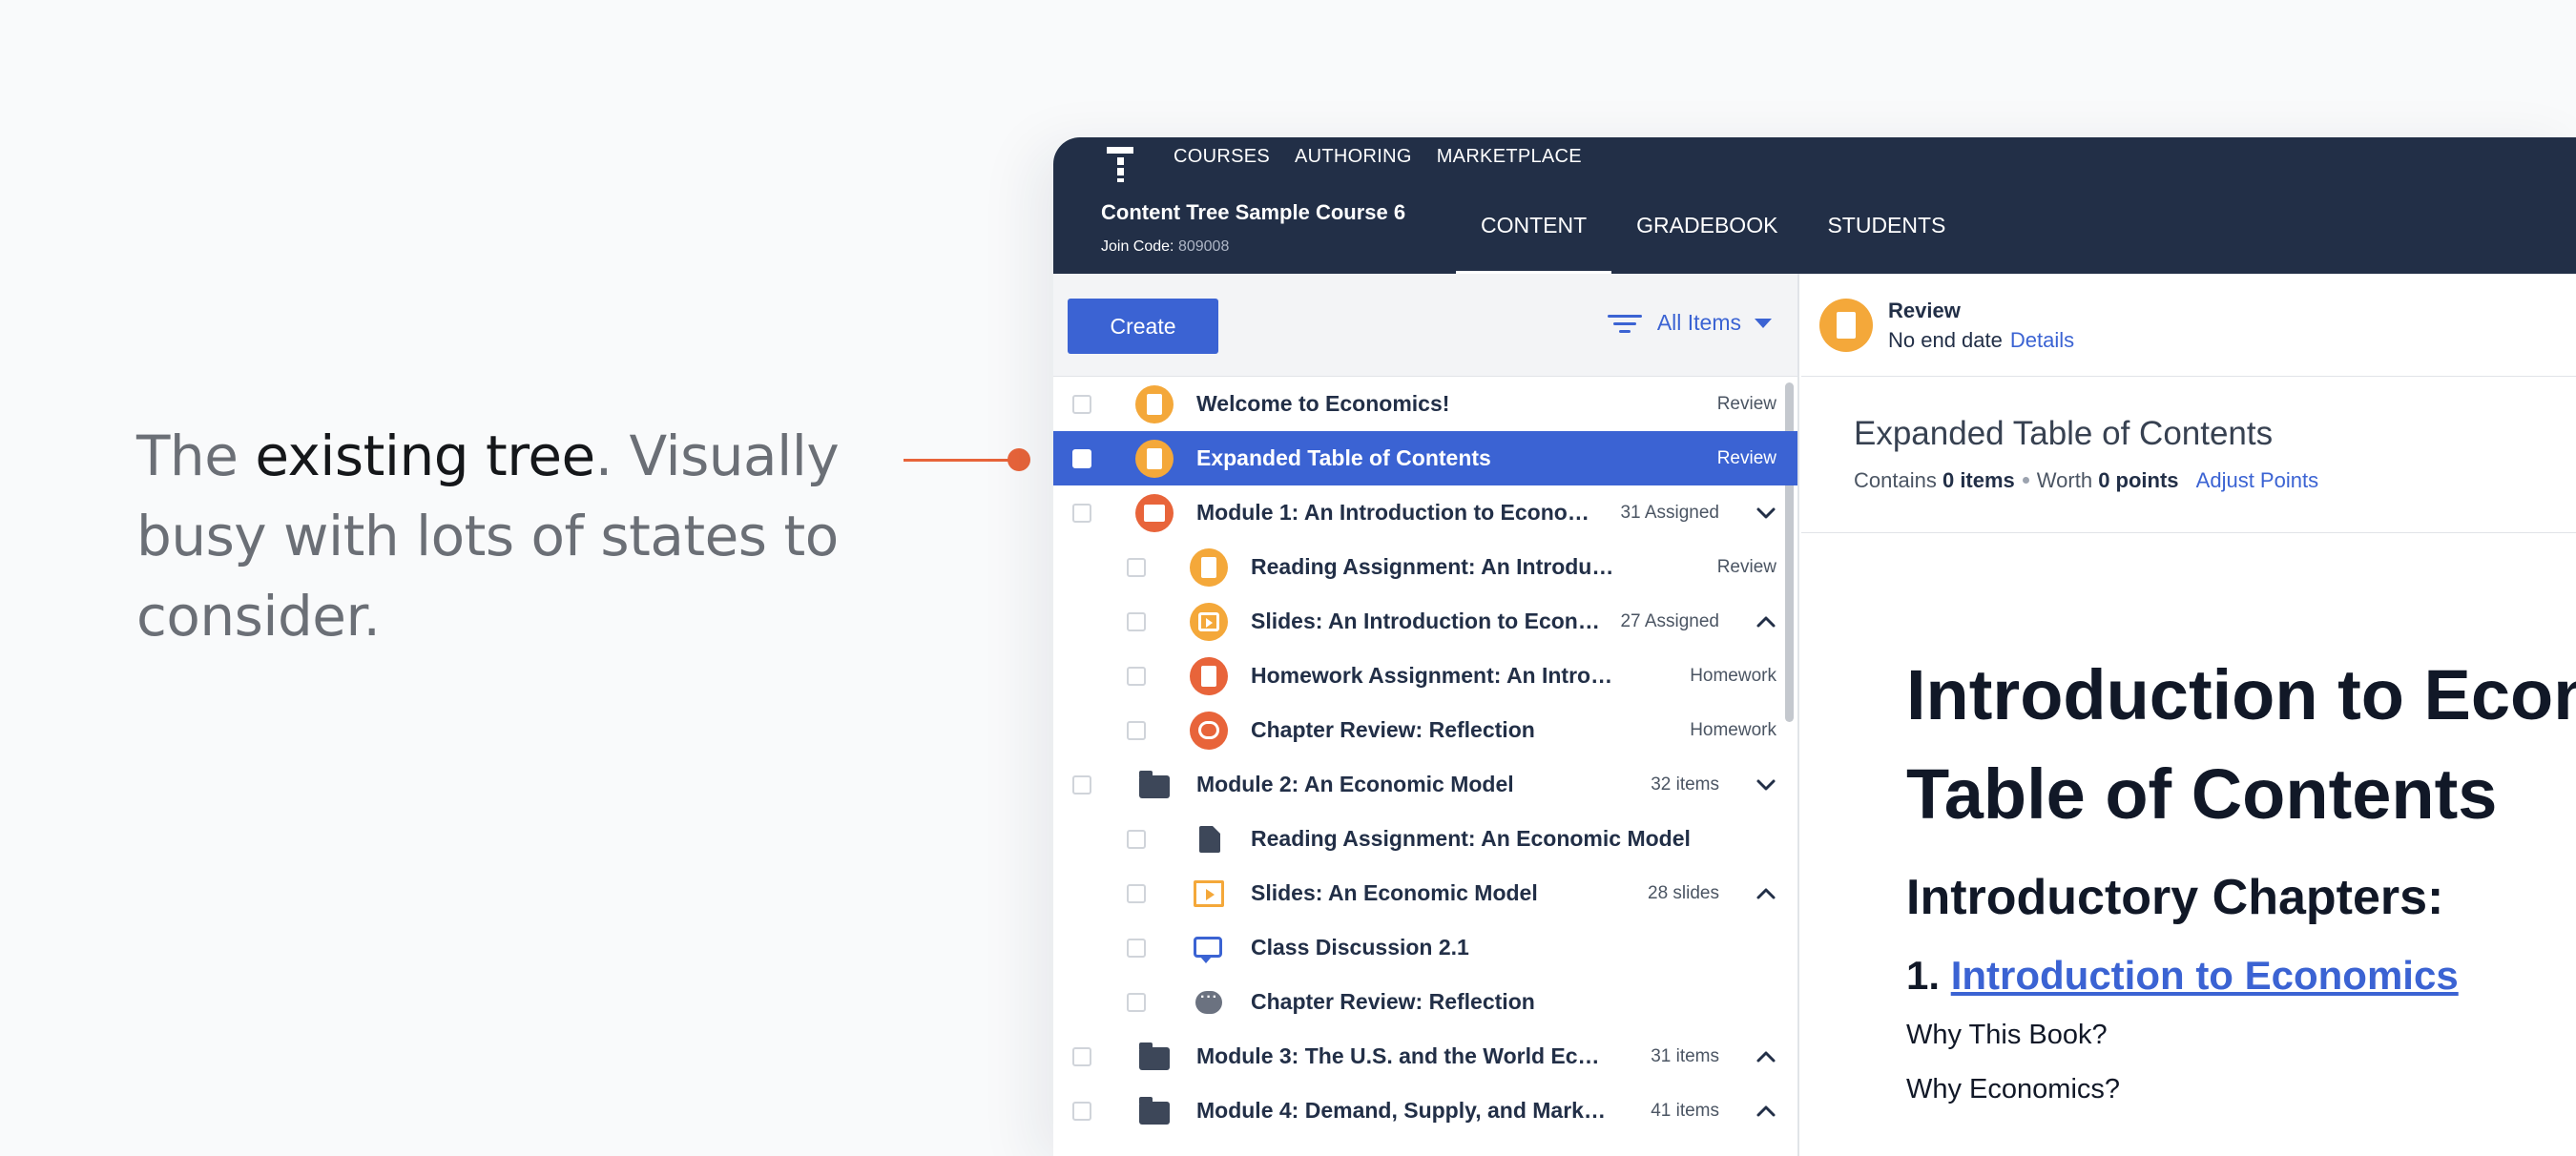 The width and height of the screenshot is (2576, 1156). I want to click on tree-row: Chapter Review: Reflection, so click(1425, 1002).